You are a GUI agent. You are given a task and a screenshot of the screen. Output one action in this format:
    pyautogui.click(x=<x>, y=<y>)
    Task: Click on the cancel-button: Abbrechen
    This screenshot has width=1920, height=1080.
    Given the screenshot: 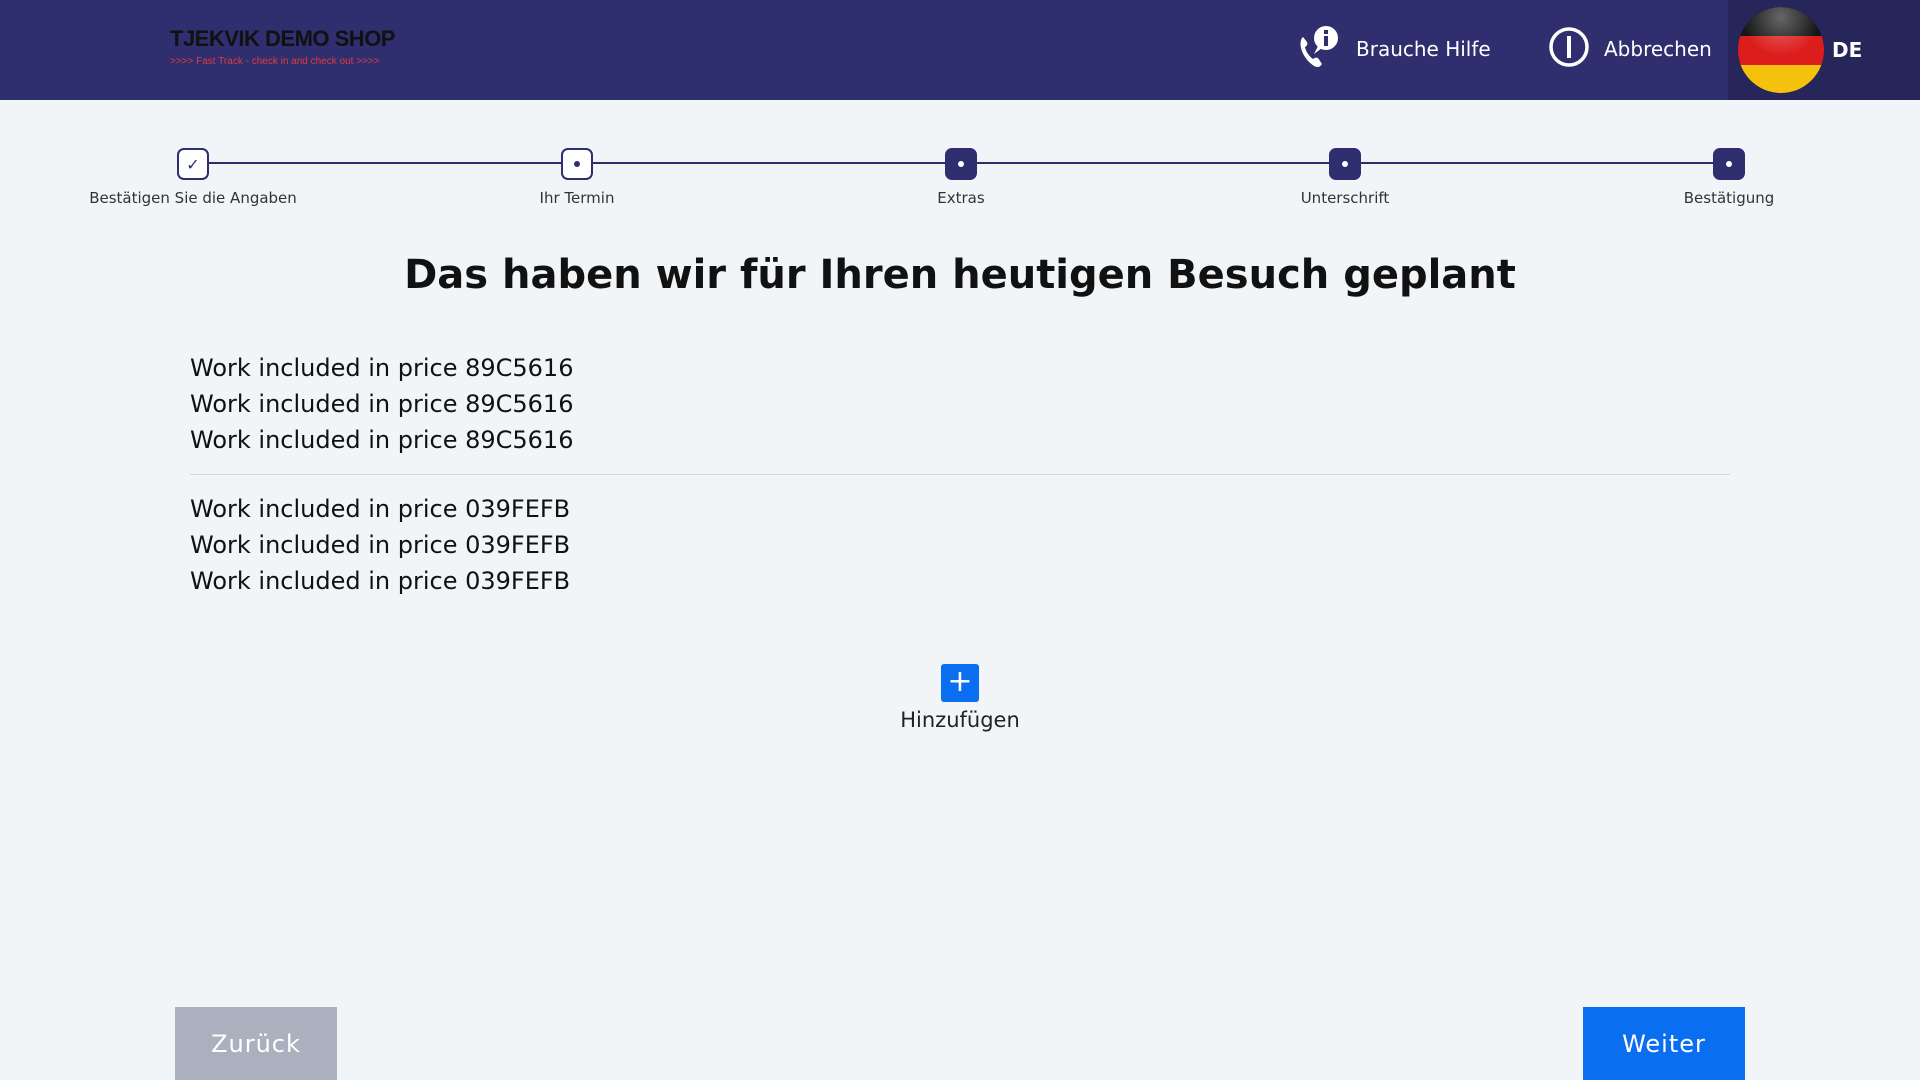 What is the action you would take?
    pyautogui.click(x=1630, y=49)
    